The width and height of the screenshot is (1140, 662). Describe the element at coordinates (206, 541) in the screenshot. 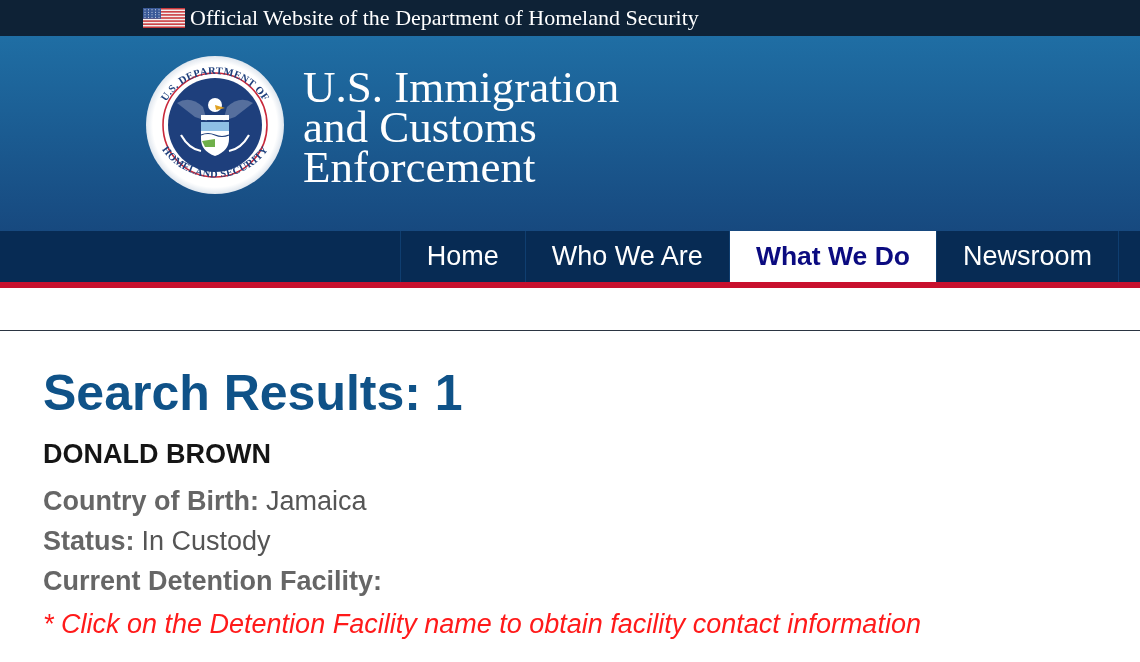

I see `field-value: In Custody` at that location.